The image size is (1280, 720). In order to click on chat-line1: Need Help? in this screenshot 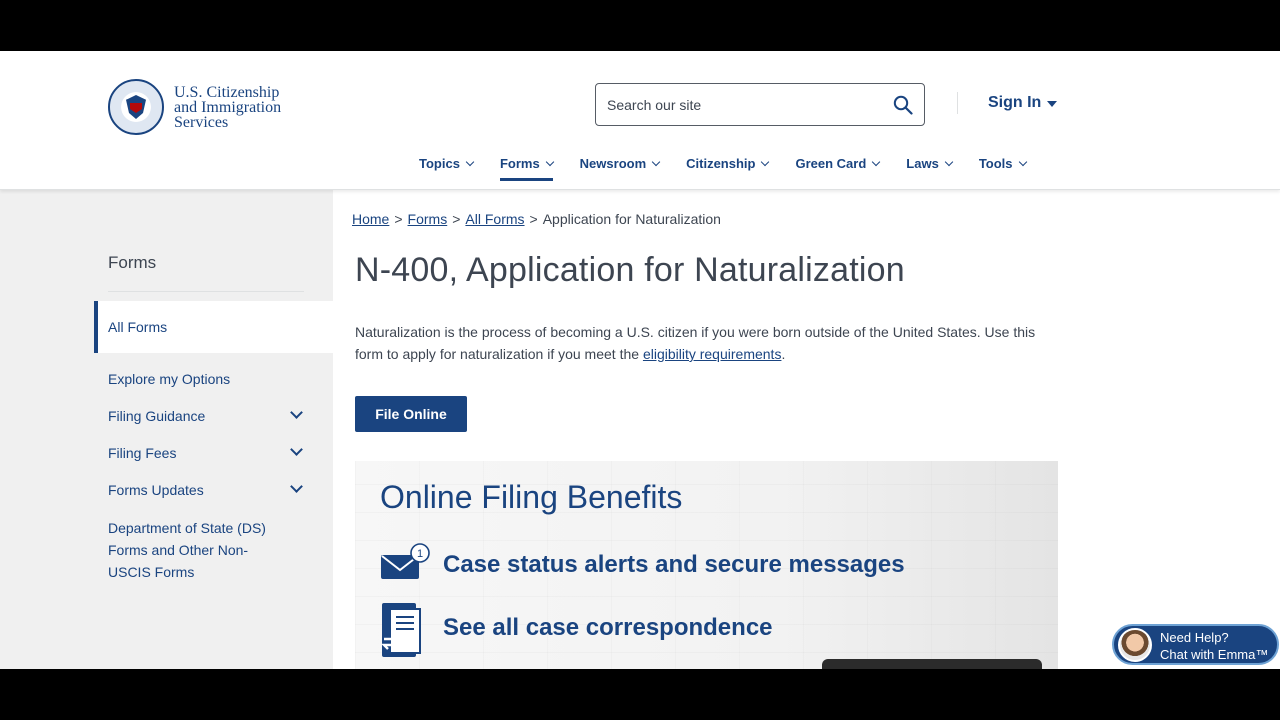, I will do `click(1194, 637)`.